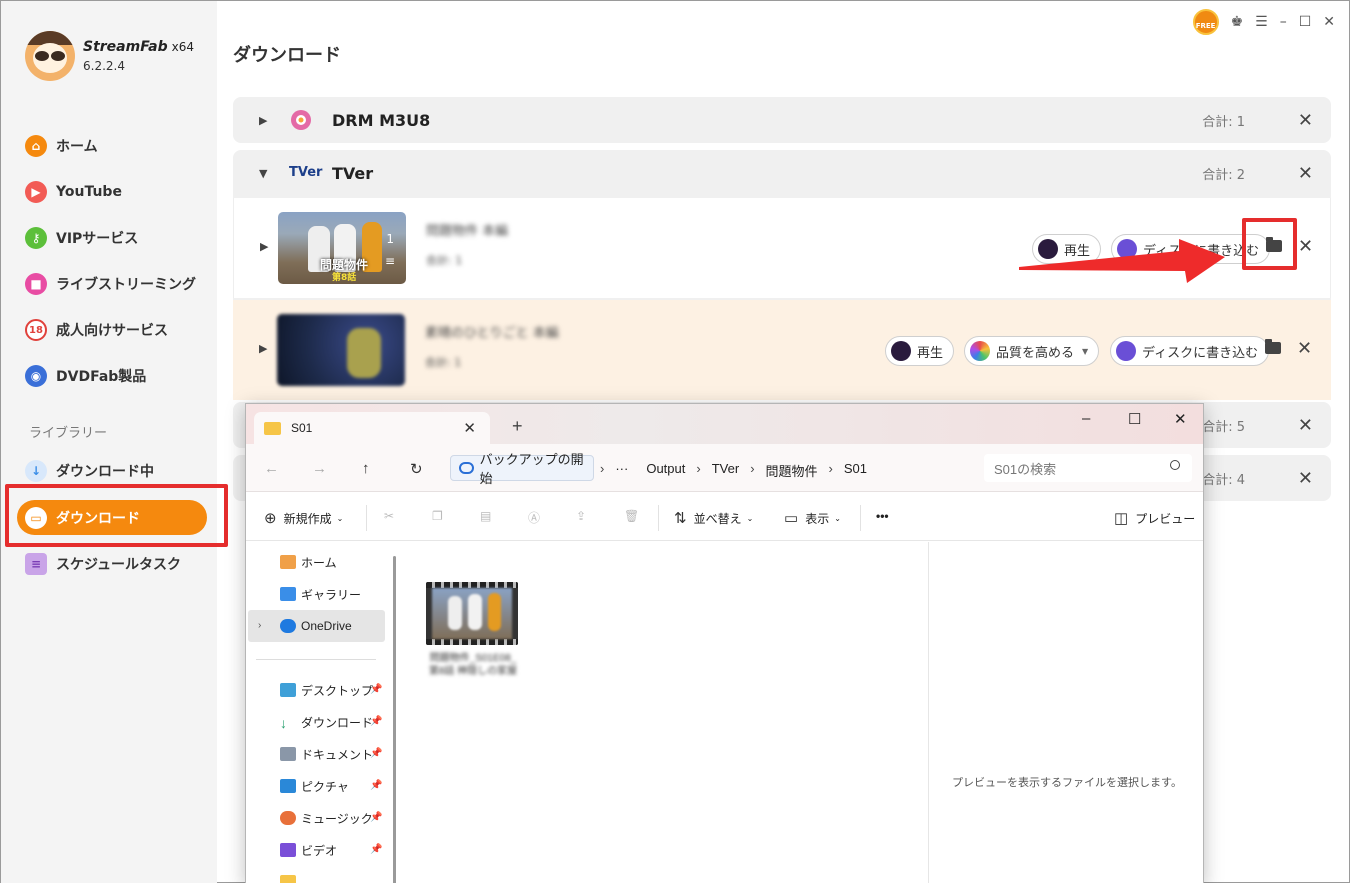 The width and height of the screenshot is (1350, 883). What do you see at coordinates (320, 594) in the screenshot?
I see `nav-item-gallery: ギャラリー` at bounding box center [320, 594].